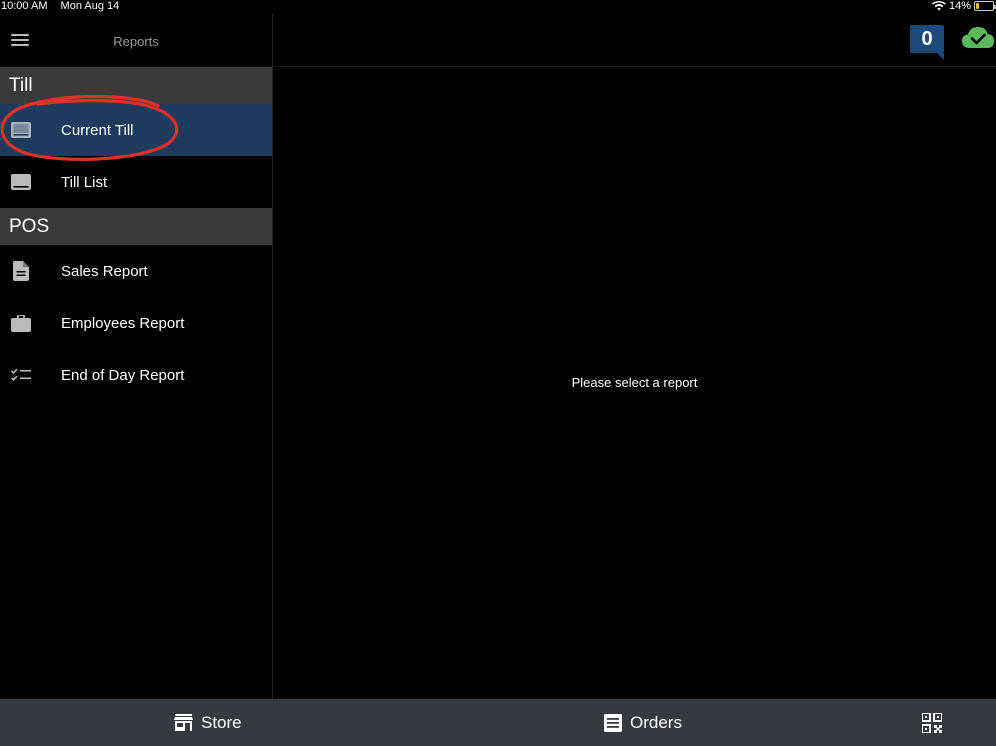 This screenshot has height=746, width=996. I want to click on section-heading-till: Till, so click(136, 85).